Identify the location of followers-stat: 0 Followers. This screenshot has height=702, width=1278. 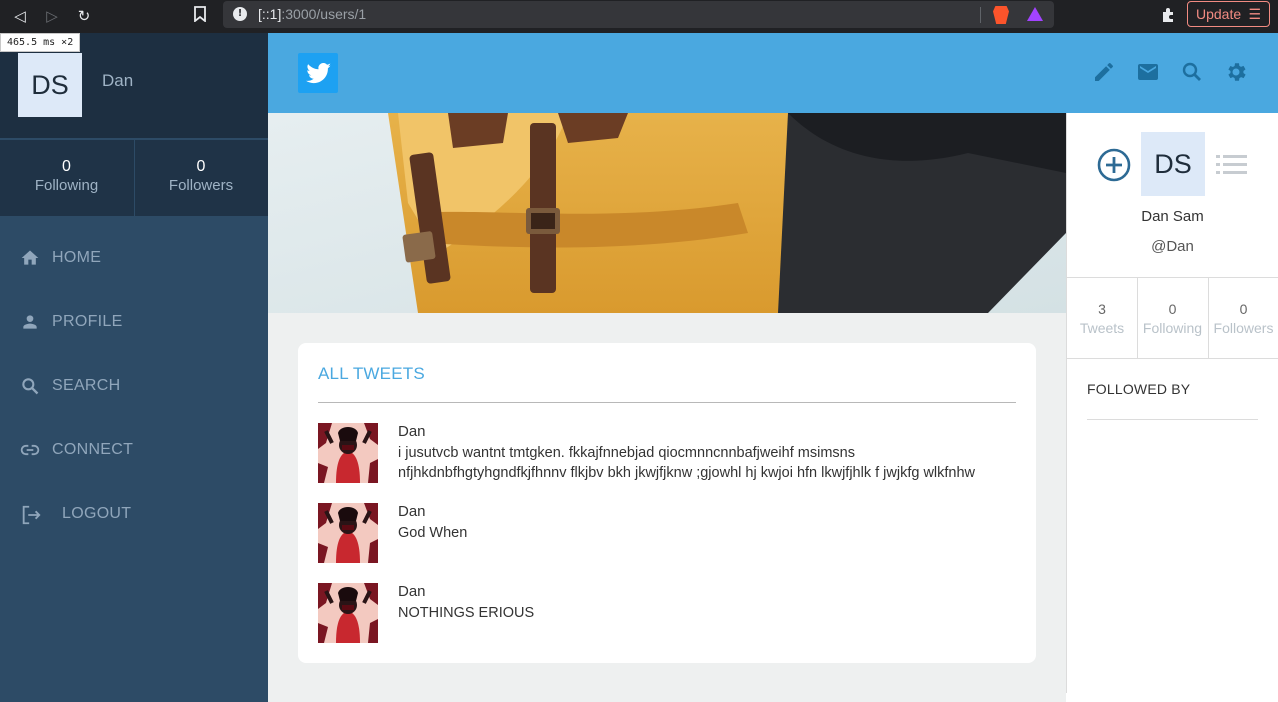
(1243, 318).